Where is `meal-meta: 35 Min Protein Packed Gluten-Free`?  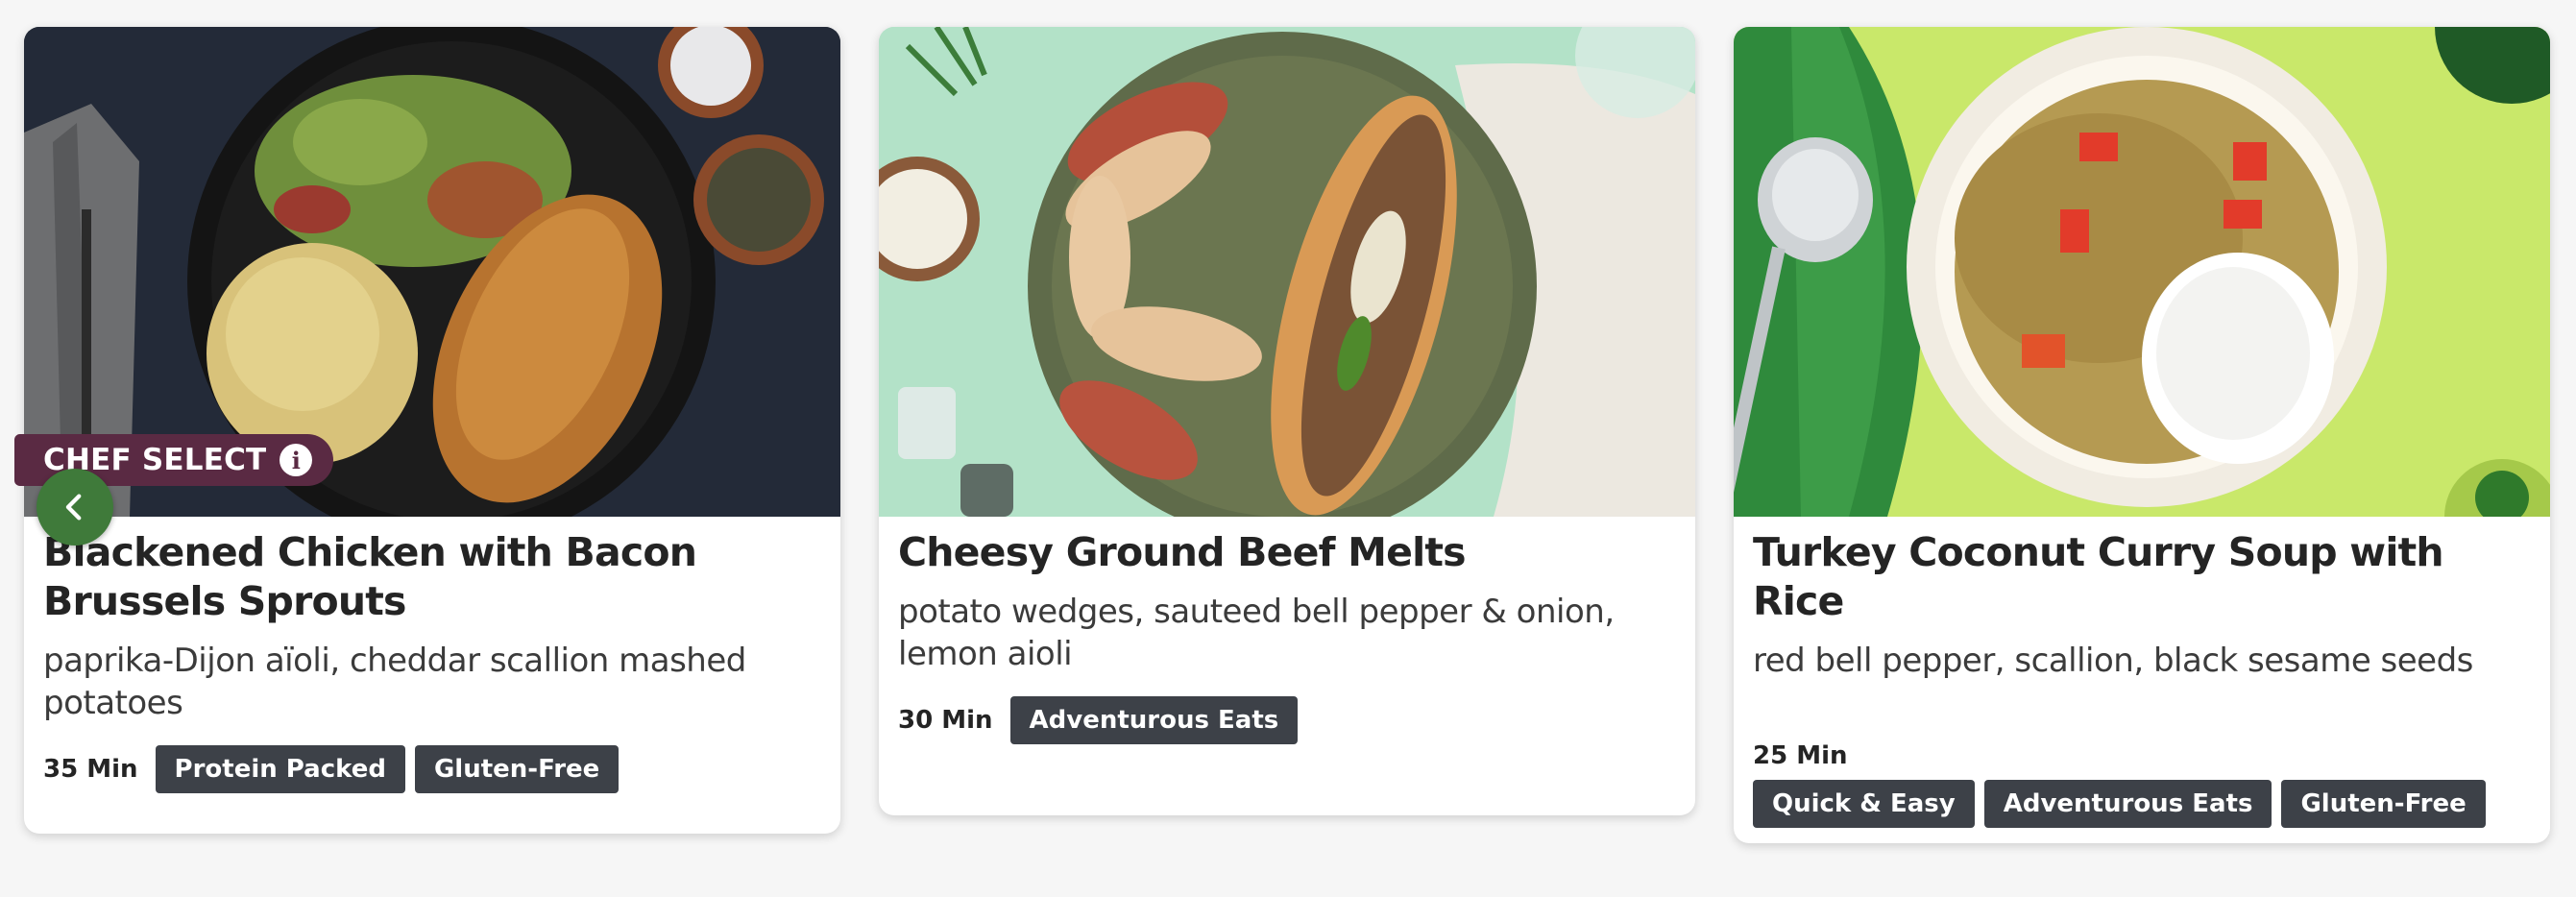 meal-meta: 35 Min Protein Packed Gluten-Free is located at coordinates (432, 769).